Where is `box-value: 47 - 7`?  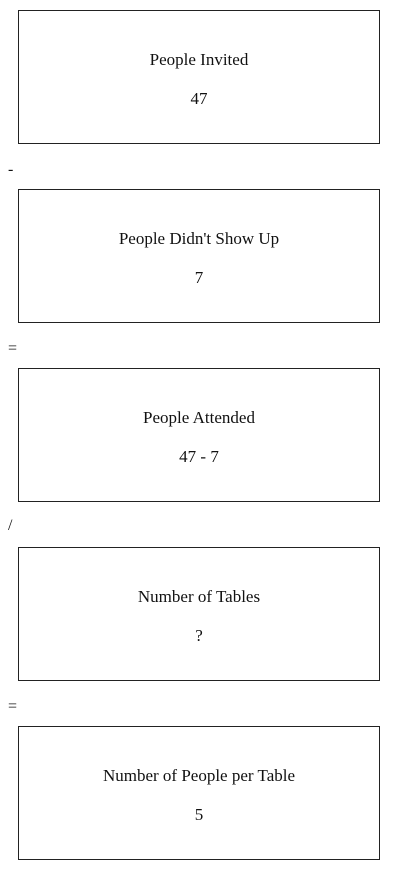
box-value: 47 - 7 is located at coordinates (199, 456).